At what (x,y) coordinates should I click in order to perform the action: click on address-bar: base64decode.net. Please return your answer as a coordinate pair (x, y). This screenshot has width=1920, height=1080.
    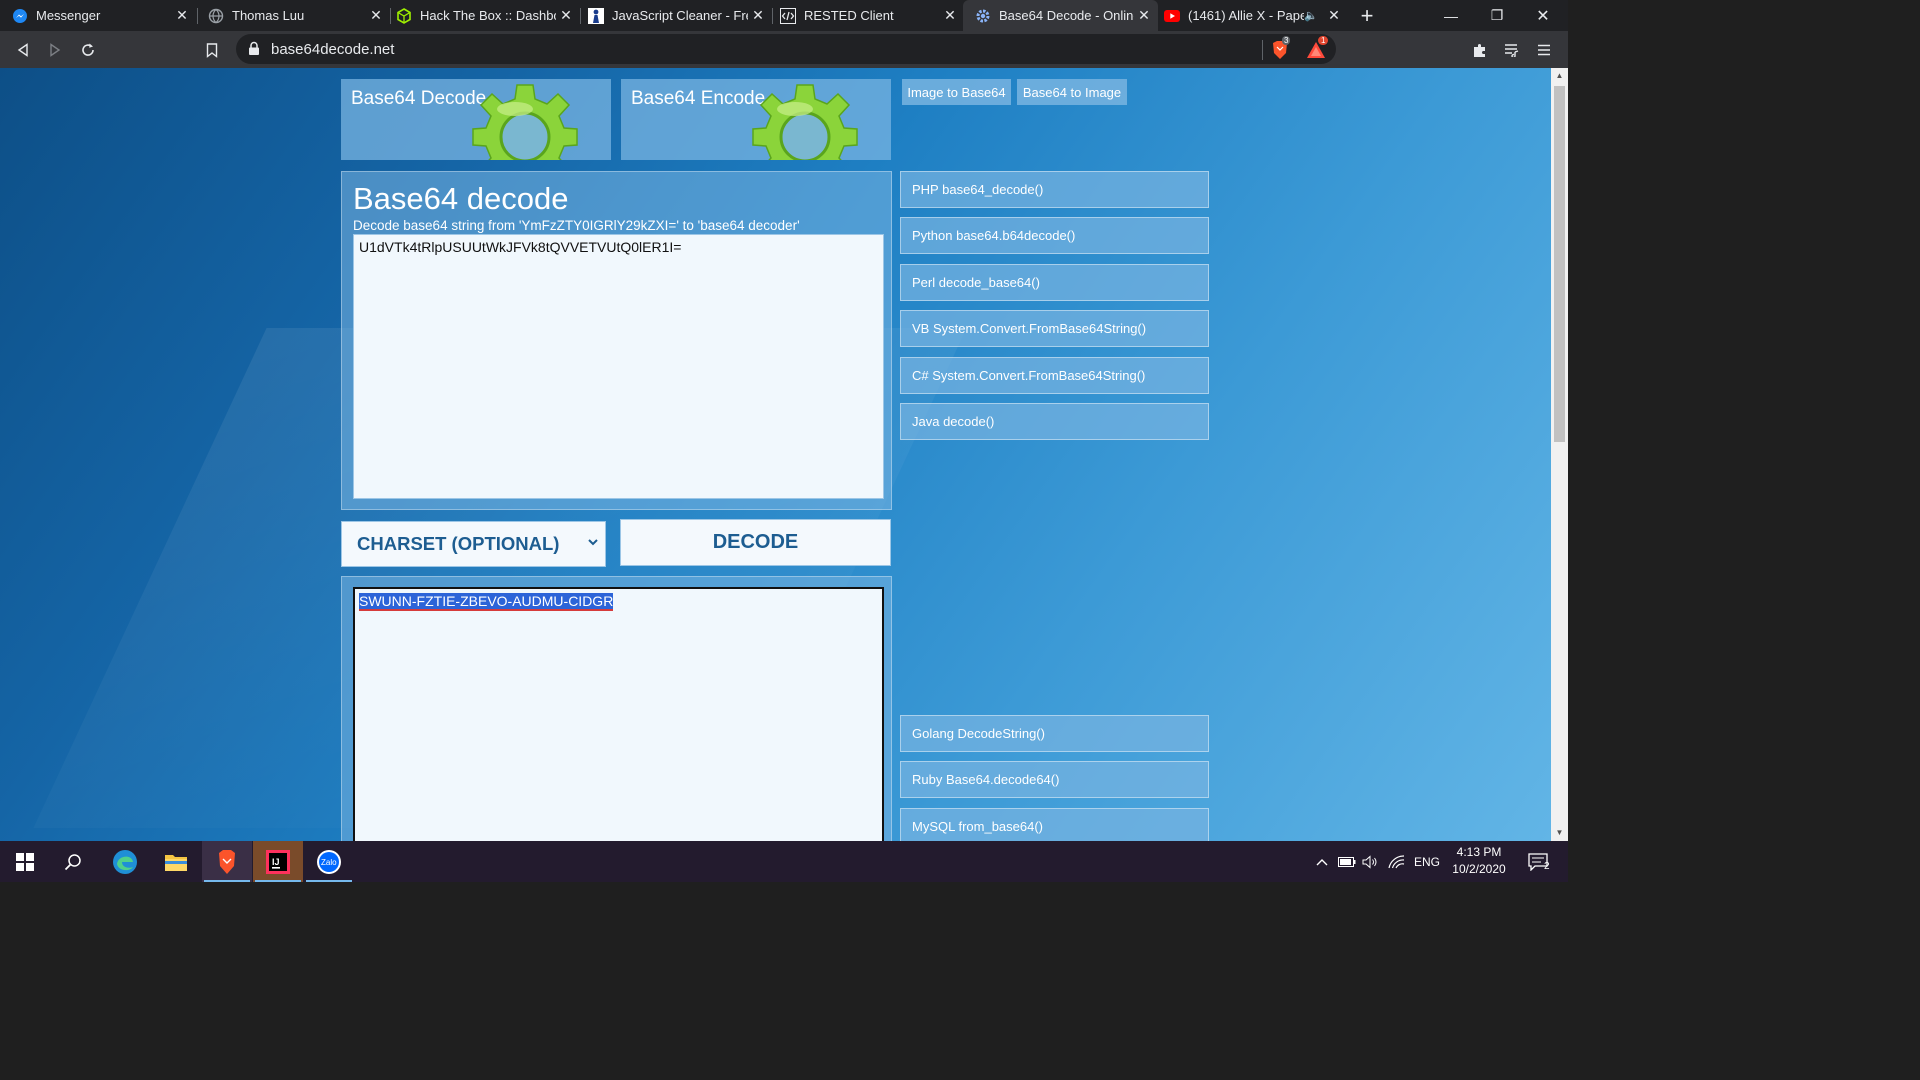
    Looking at the image, I should click on (786, 49).